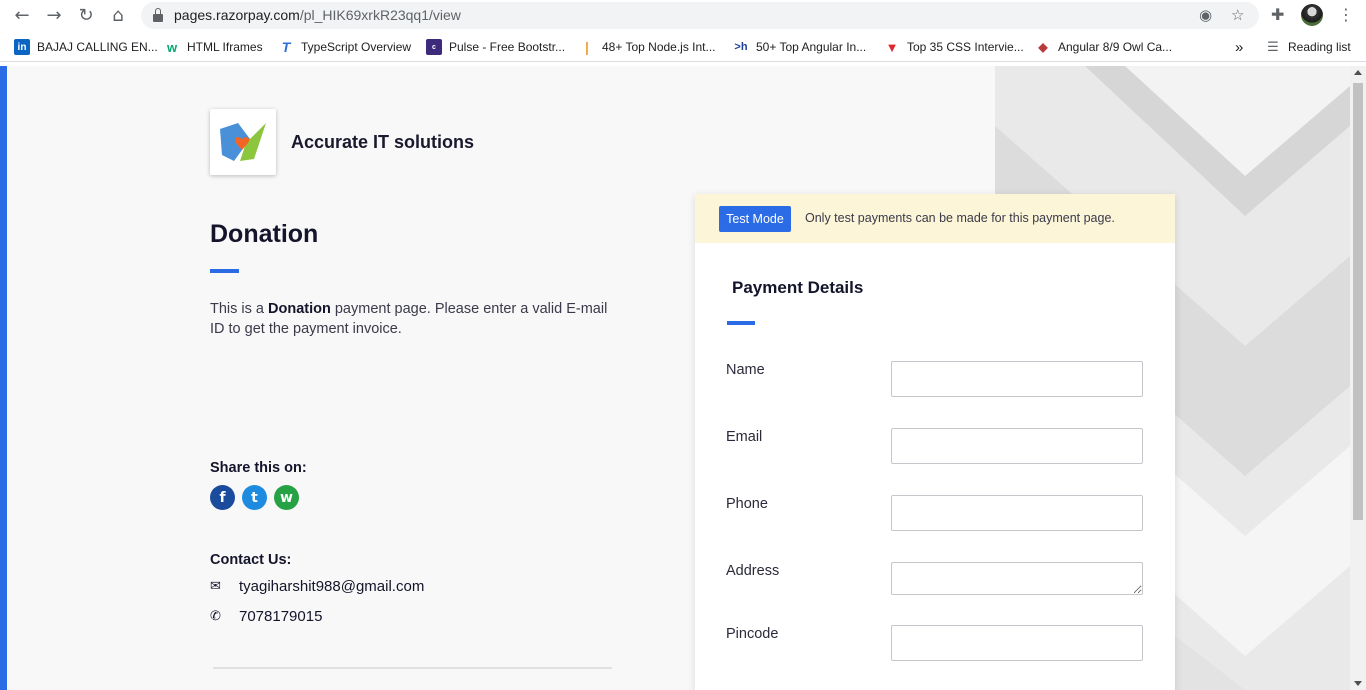 This screenshot has height=690, width=1366. I want to click on name-input, so click(1017, 379).